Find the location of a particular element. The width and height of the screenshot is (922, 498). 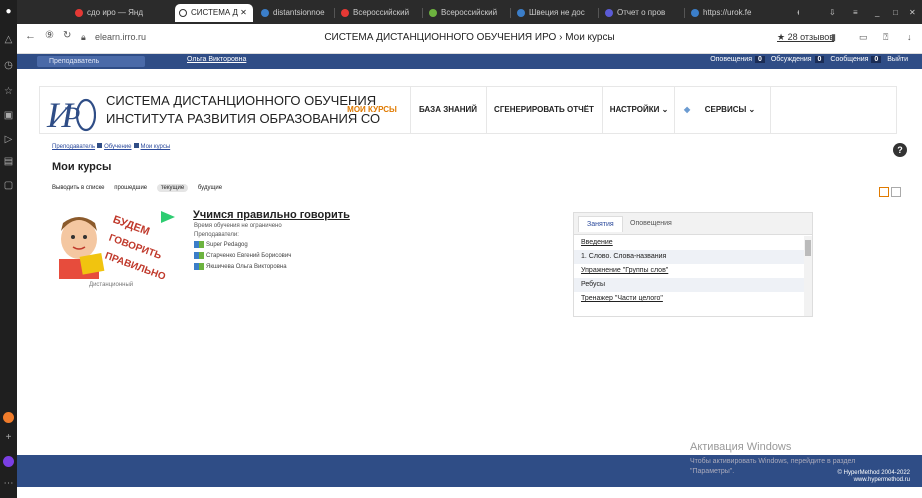

bell-icon: △ is located at coordinates (8, 39).